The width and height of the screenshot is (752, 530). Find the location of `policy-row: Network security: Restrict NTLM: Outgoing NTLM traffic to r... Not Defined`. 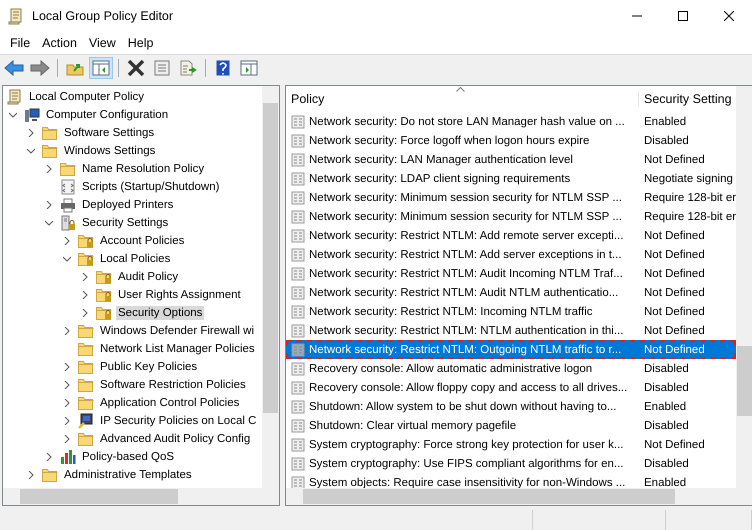

policy-row: Network security: Restrict NTLM: Outgoing NTLM traffic to r... Not Defined is located at coordinates (511, 349).